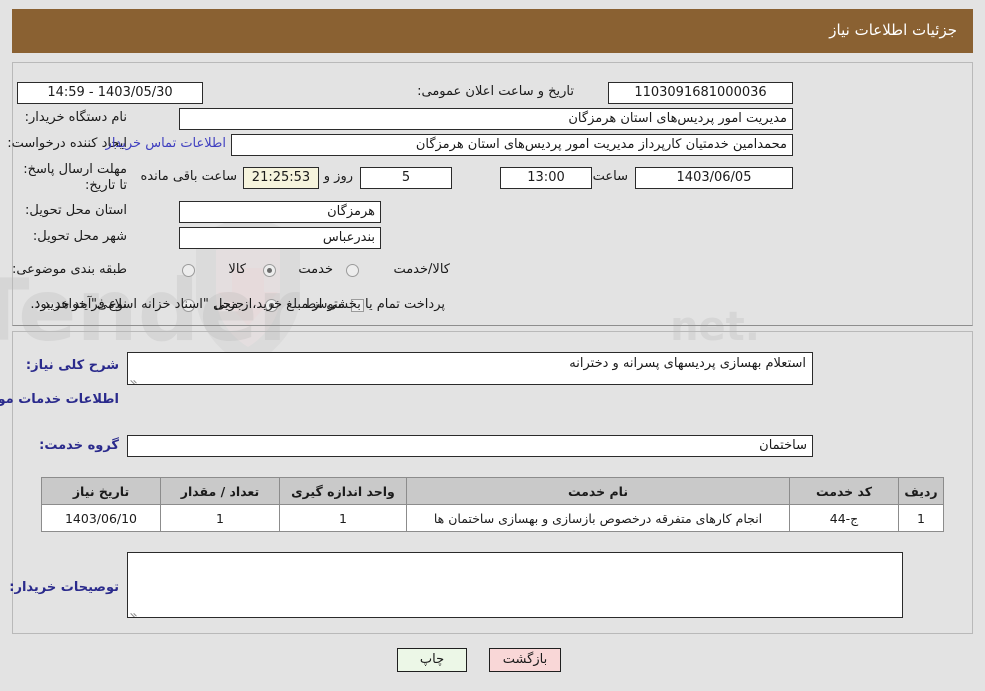 The width and height of the screenshot is (985, 691). What do you see at coordinates (700, 93) in the screenshot?
I see `need-number-value: 1103091681000036` at bounding box center [700, 93].